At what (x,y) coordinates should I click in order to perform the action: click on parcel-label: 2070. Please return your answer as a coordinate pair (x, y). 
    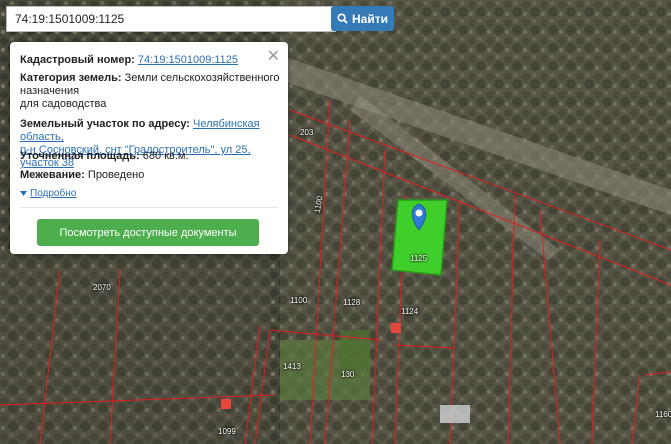
    Looking at the image, I should click on (102, 287).